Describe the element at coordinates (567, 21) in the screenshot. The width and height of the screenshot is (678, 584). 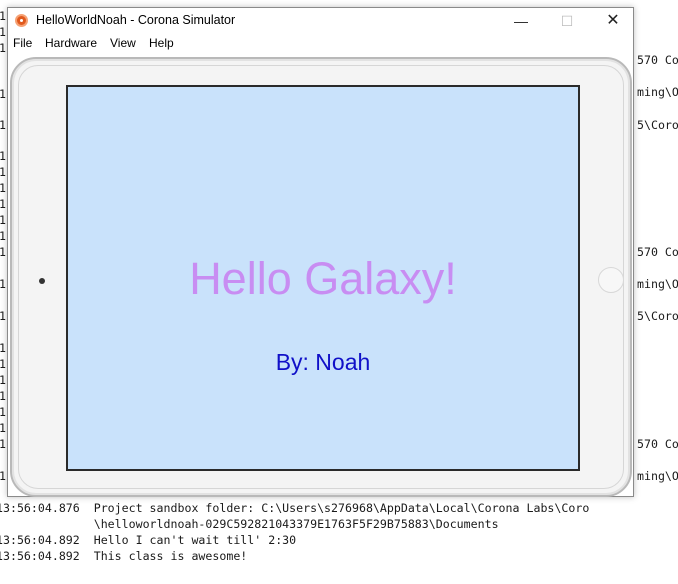
I see `maximize-button: ☐` at that location.